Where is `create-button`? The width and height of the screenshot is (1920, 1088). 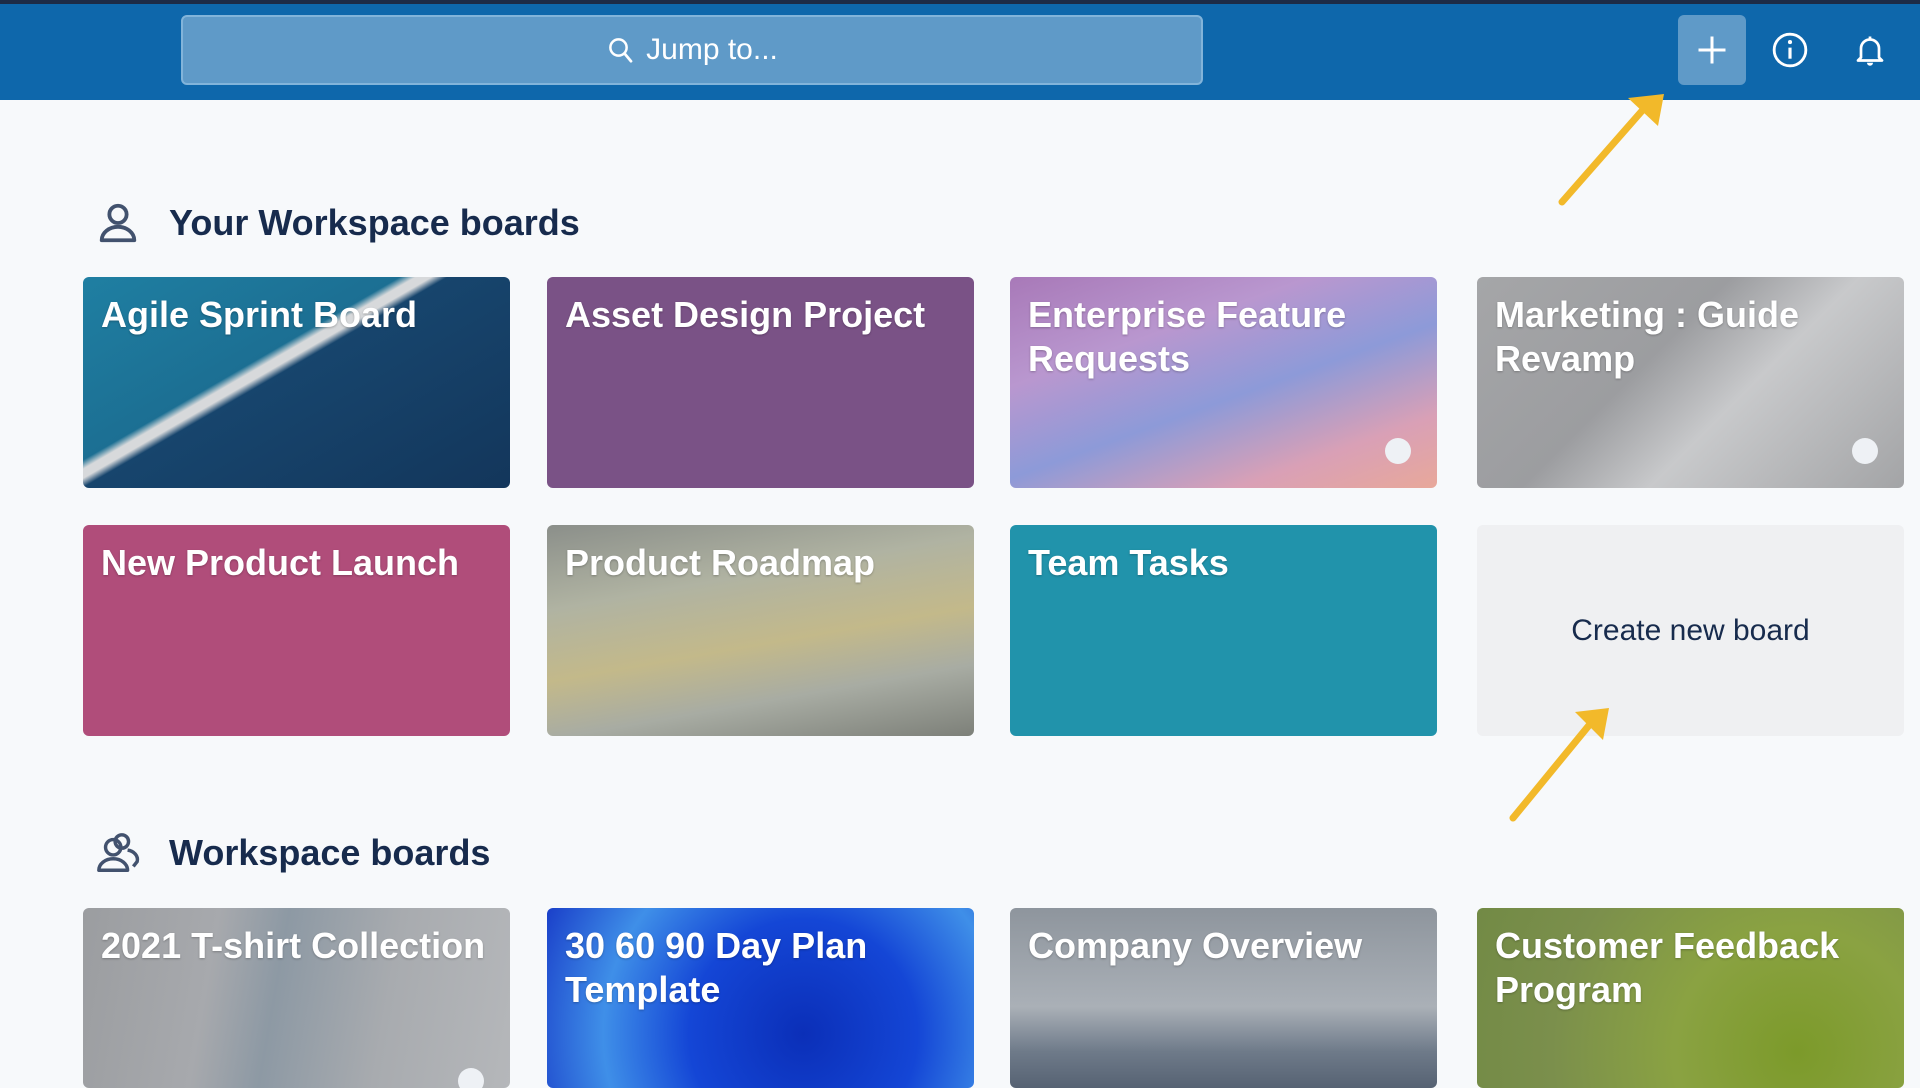 create-button is located at coordinates (1712, 50).